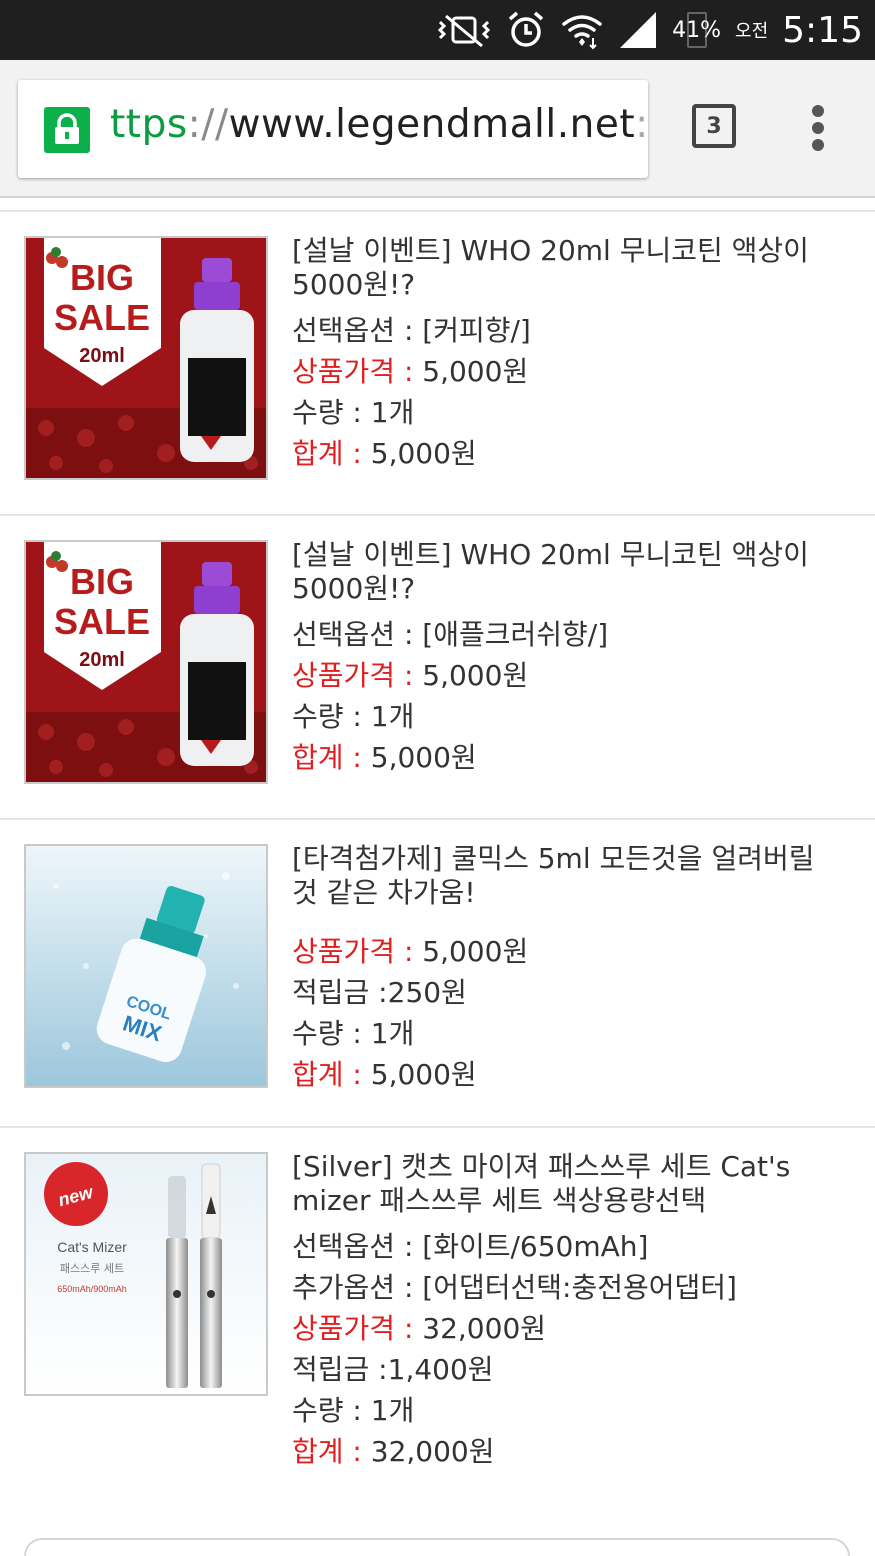 The width and height of the screenshot is (875, 1556). I want to click on points-value: 250원, so click(427, 992).